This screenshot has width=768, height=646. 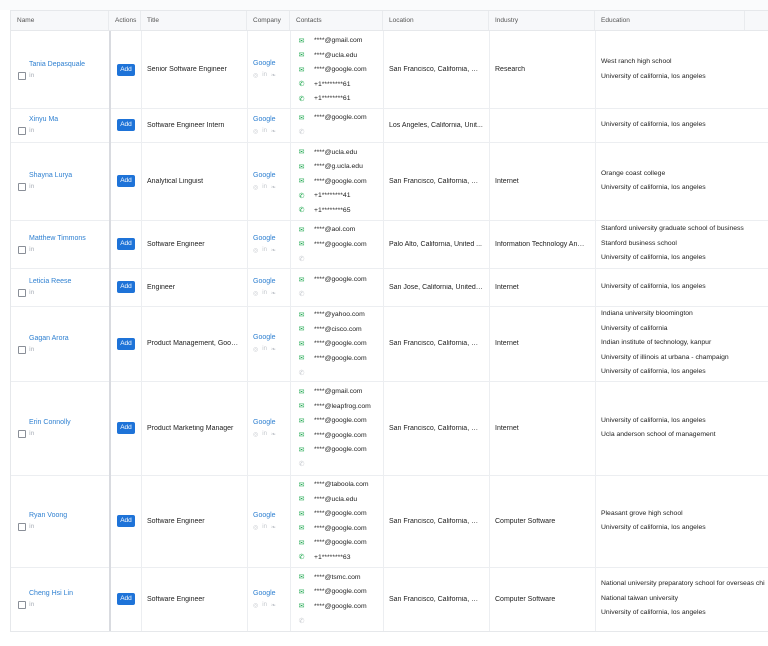 What do you see at coordinates (340, 485) in the screenshot?
I see `contact-item: ✉ ****@taboola.com` at bounding box center [340, 485].